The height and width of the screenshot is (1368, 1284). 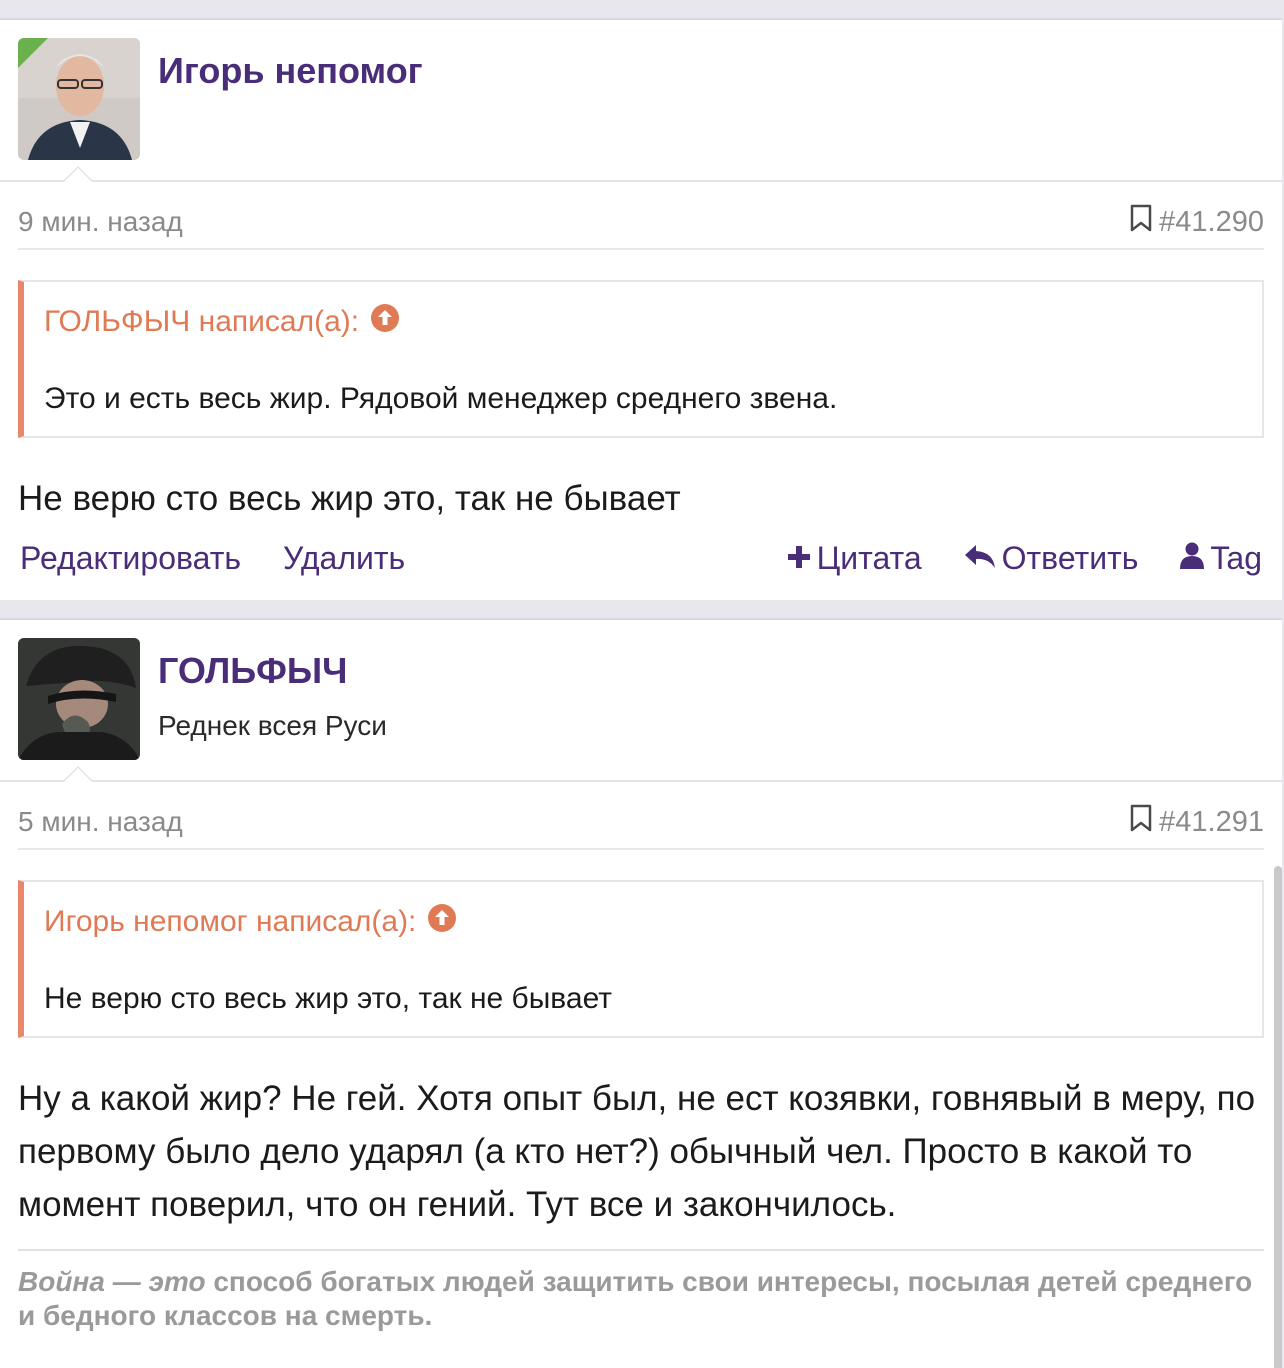 What do you see at coordinates (980, 558) in the screenshot?
I see `reply-icon` at bounding box center [980, 558].